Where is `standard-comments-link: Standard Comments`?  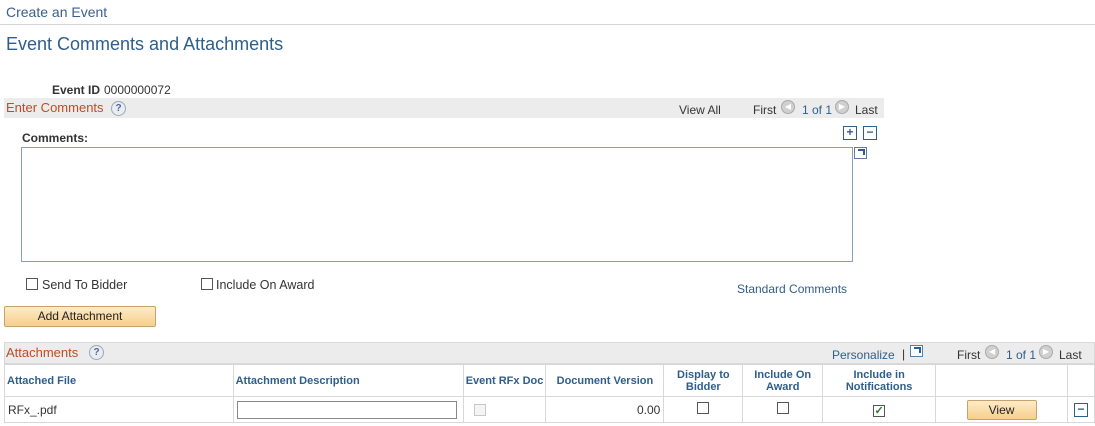 standard-comments-link: Standard Comments is located at coordinates (792, 289).